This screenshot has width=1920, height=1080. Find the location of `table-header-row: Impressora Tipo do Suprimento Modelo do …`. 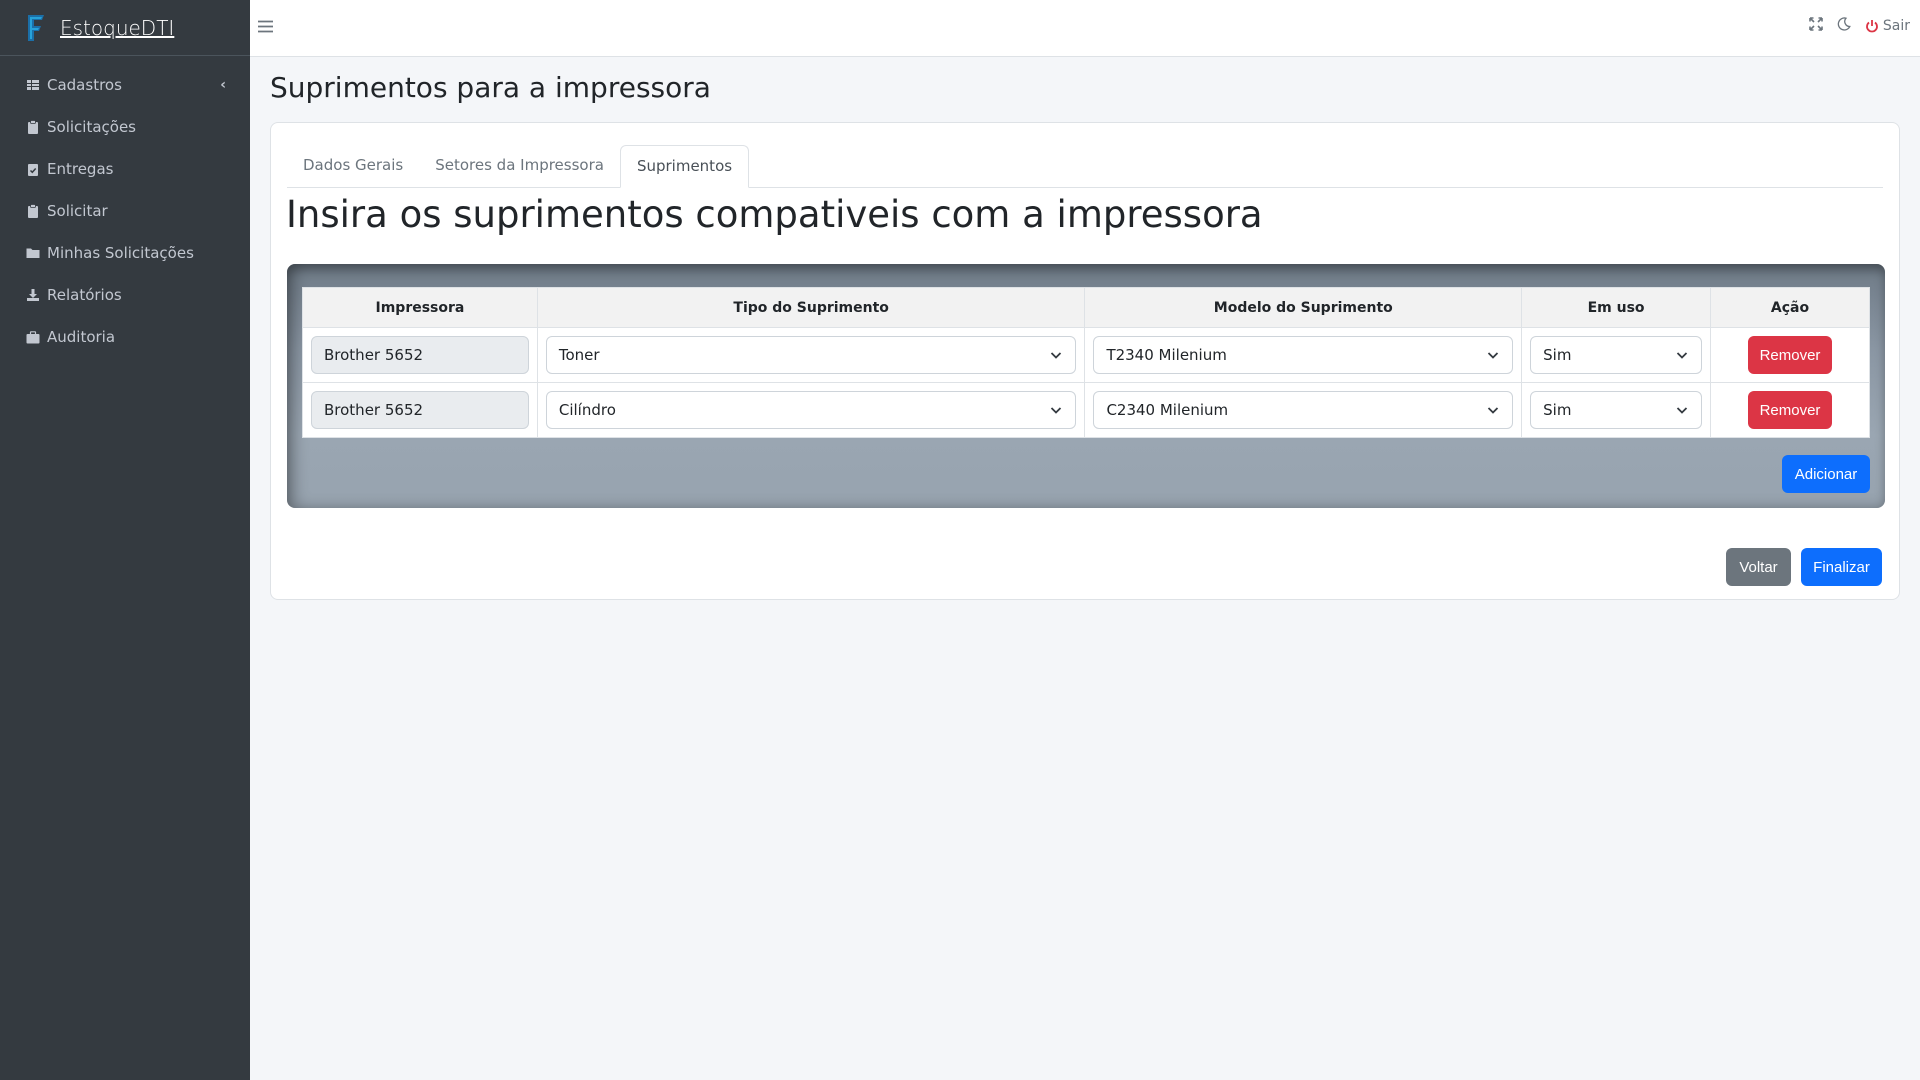

table-header-row: Impressora Tipo do Suprimento Modelo do … is located at coordinates (1086, 307).